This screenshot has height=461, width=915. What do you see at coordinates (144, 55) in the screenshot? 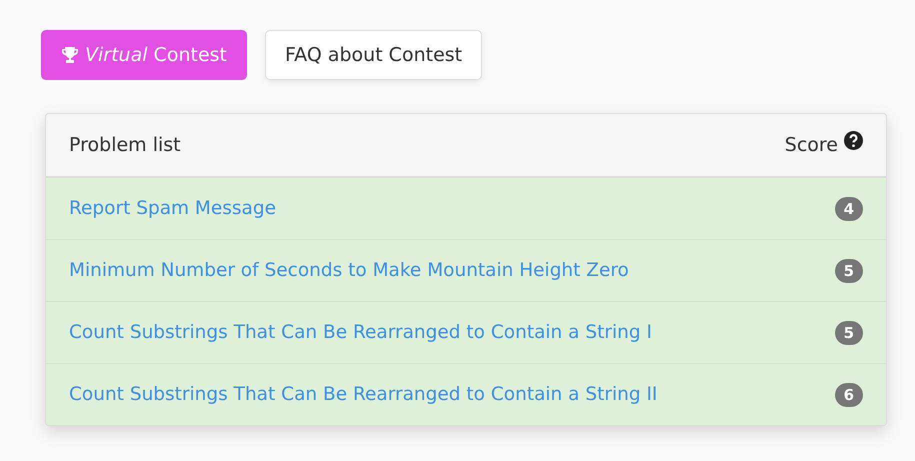
I see `virtual-contest-button: Virtual Contest` at bounding box center [144, 55].